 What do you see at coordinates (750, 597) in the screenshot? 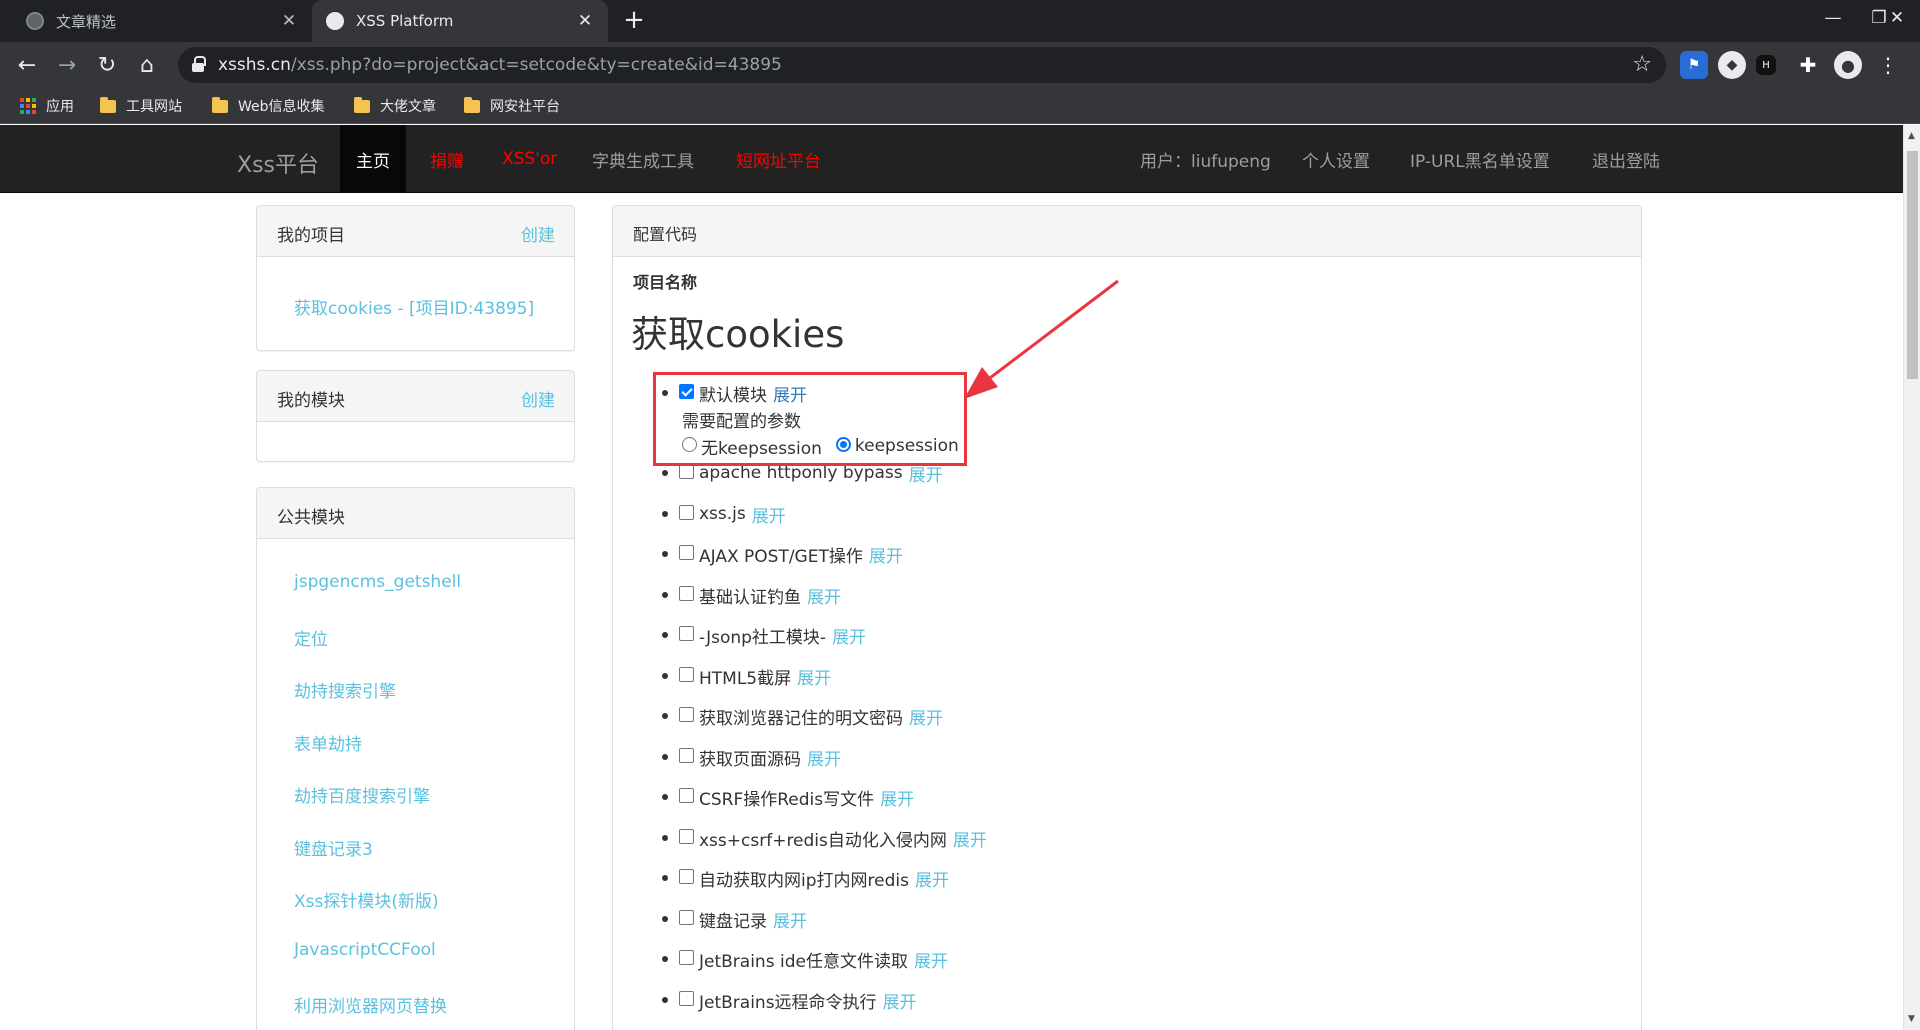
I see `module-name: 基础认证钓鱼` at bounding box center [750, 597].